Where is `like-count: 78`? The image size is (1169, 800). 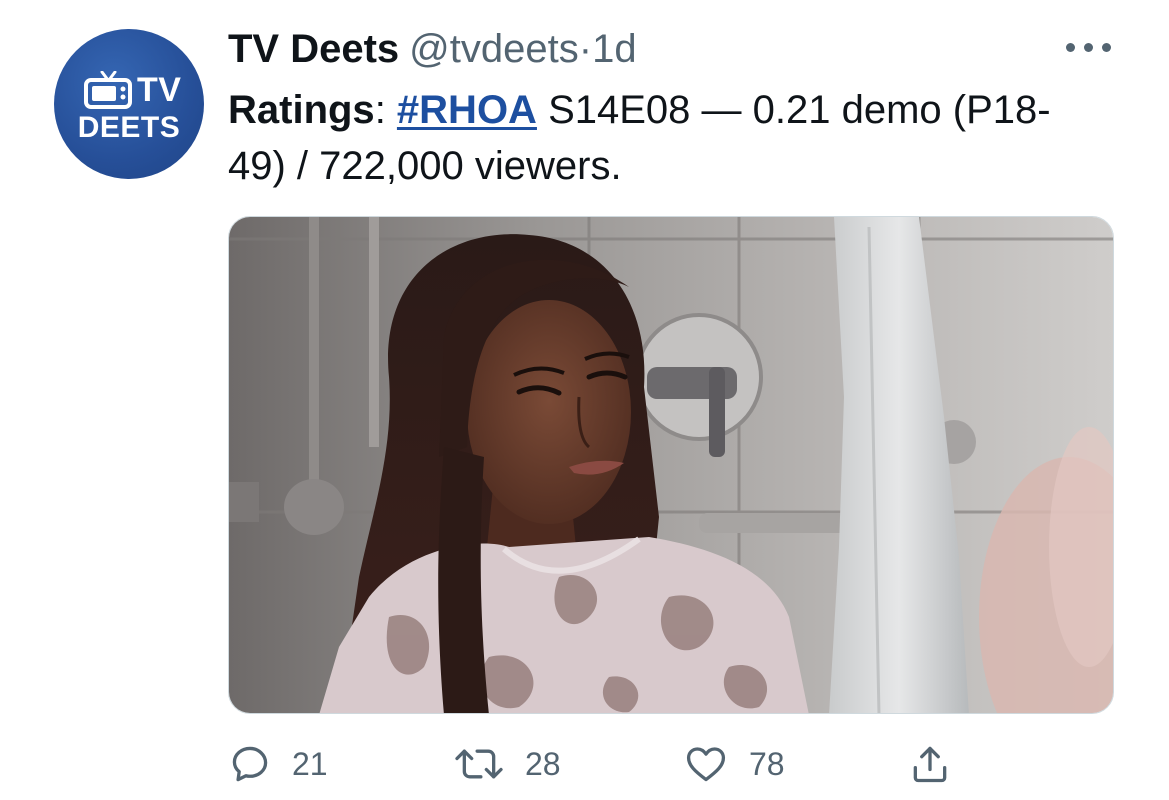 like-count: 78 is located at coordinates (767, 763).